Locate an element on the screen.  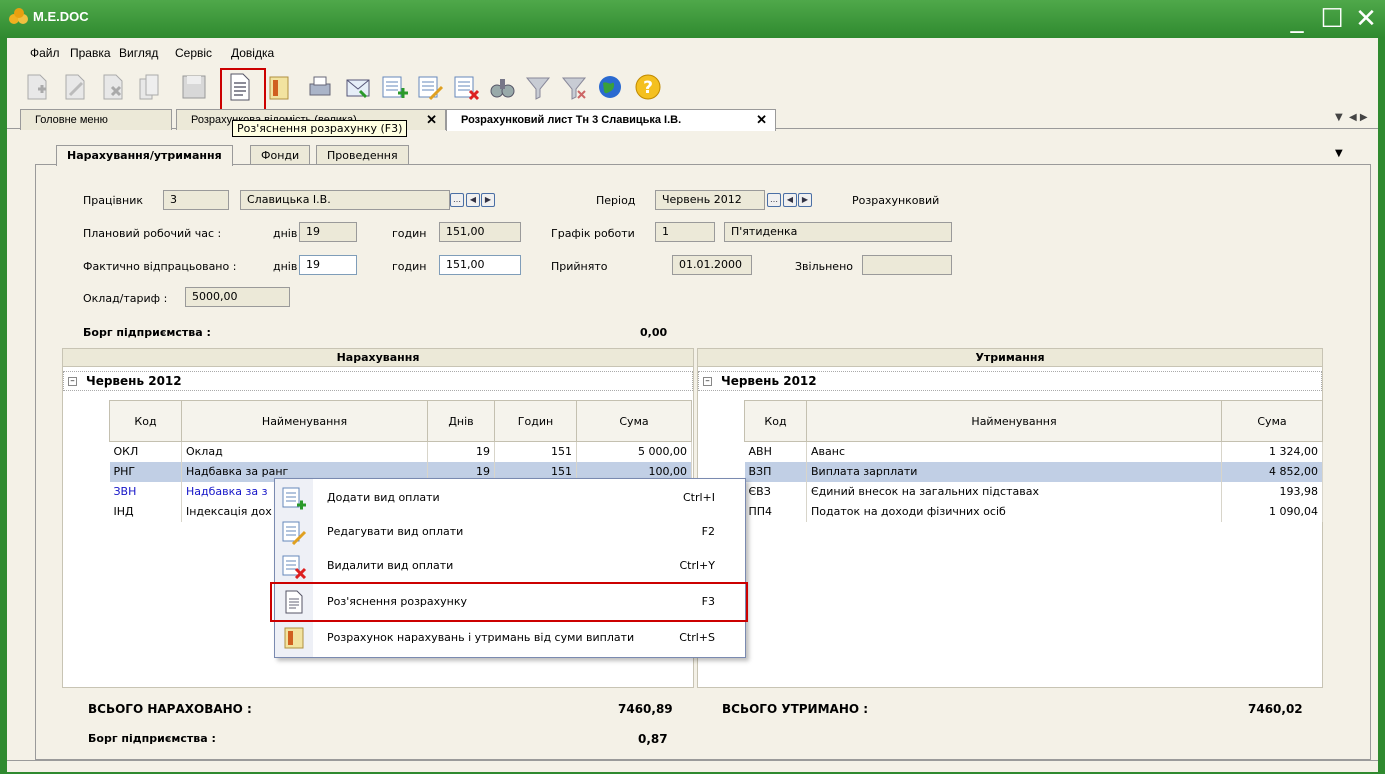
code-cell: ВЗП is located at coordinates (775, 471).